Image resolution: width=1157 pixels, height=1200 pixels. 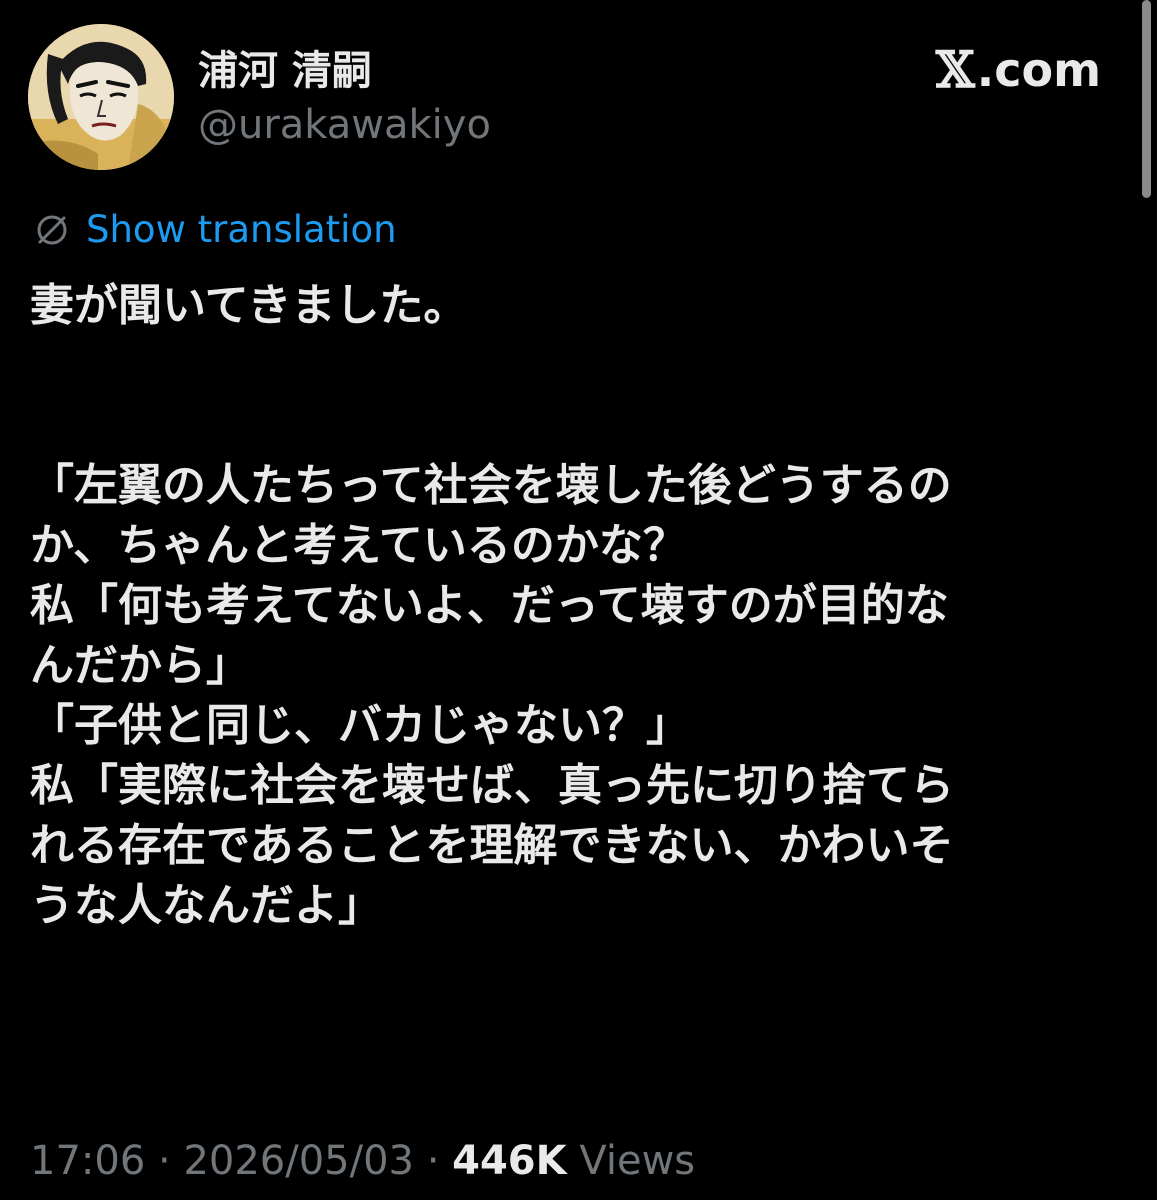 I want to click on scrollbar, so click(x=1146, y=99).